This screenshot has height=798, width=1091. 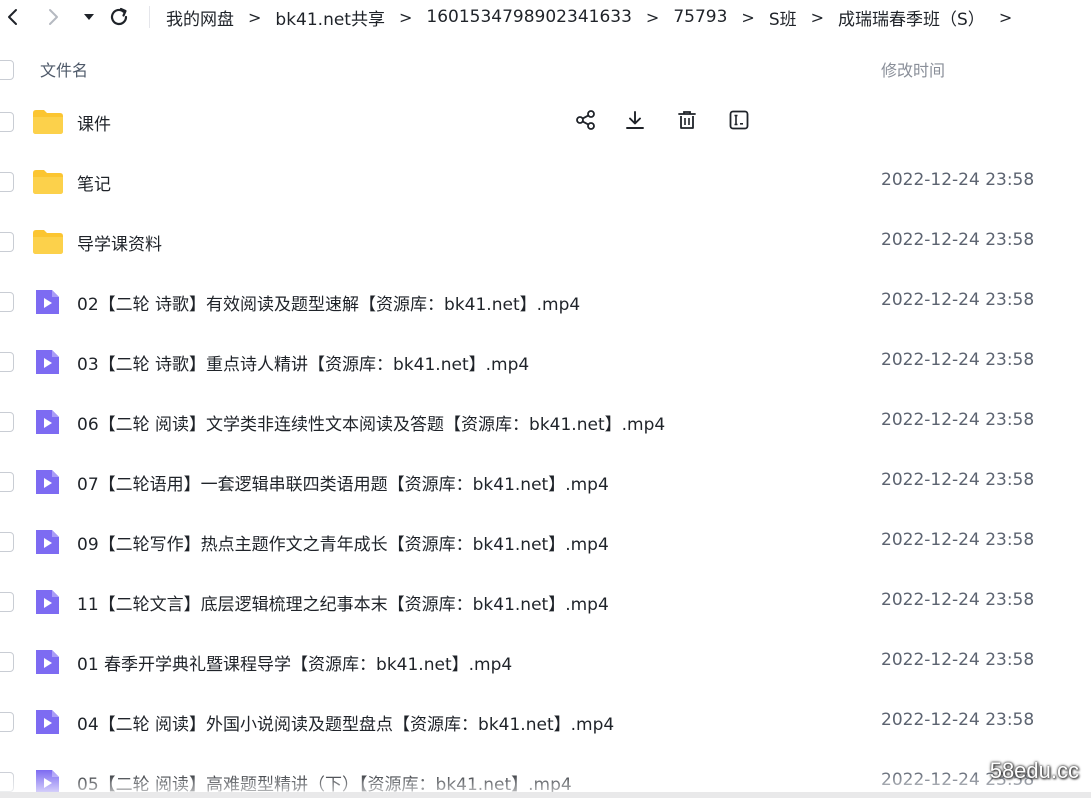 I want to click on trash-icon, so click(x=687, y=122).